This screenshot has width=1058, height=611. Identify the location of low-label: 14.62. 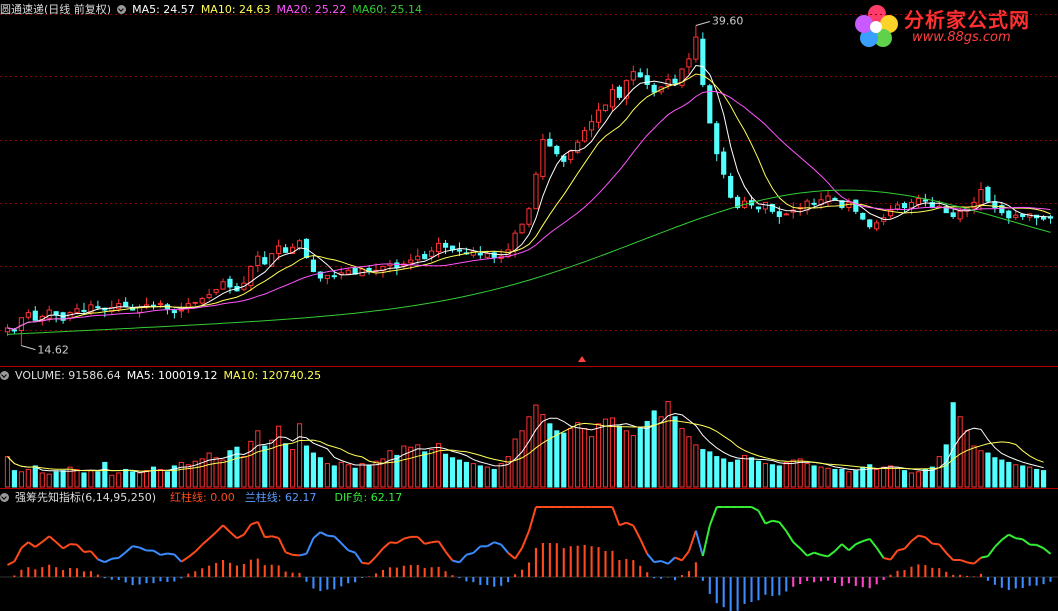
(53, 350).